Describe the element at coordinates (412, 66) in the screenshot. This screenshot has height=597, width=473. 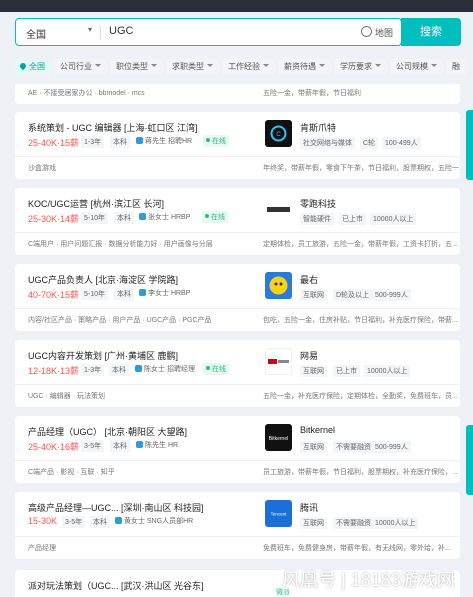
I see `filter-label: 公司规模` at that location.